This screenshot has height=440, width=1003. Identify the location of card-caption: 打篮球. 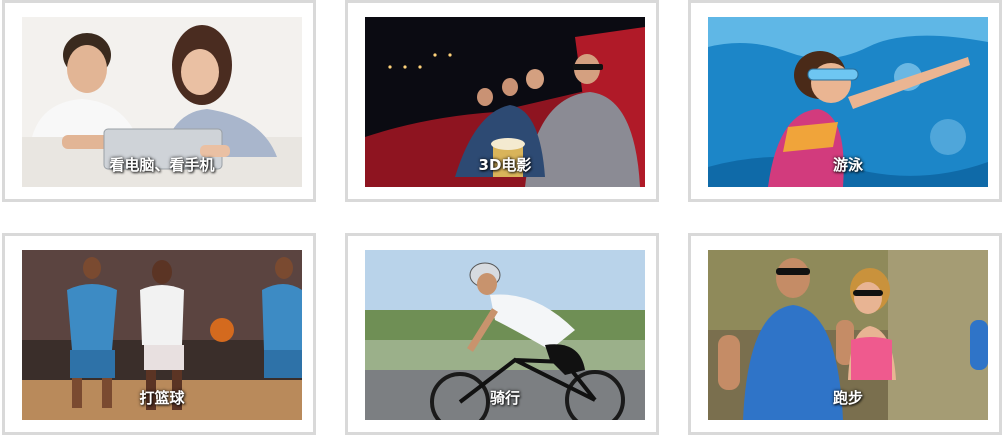
(162, 398).